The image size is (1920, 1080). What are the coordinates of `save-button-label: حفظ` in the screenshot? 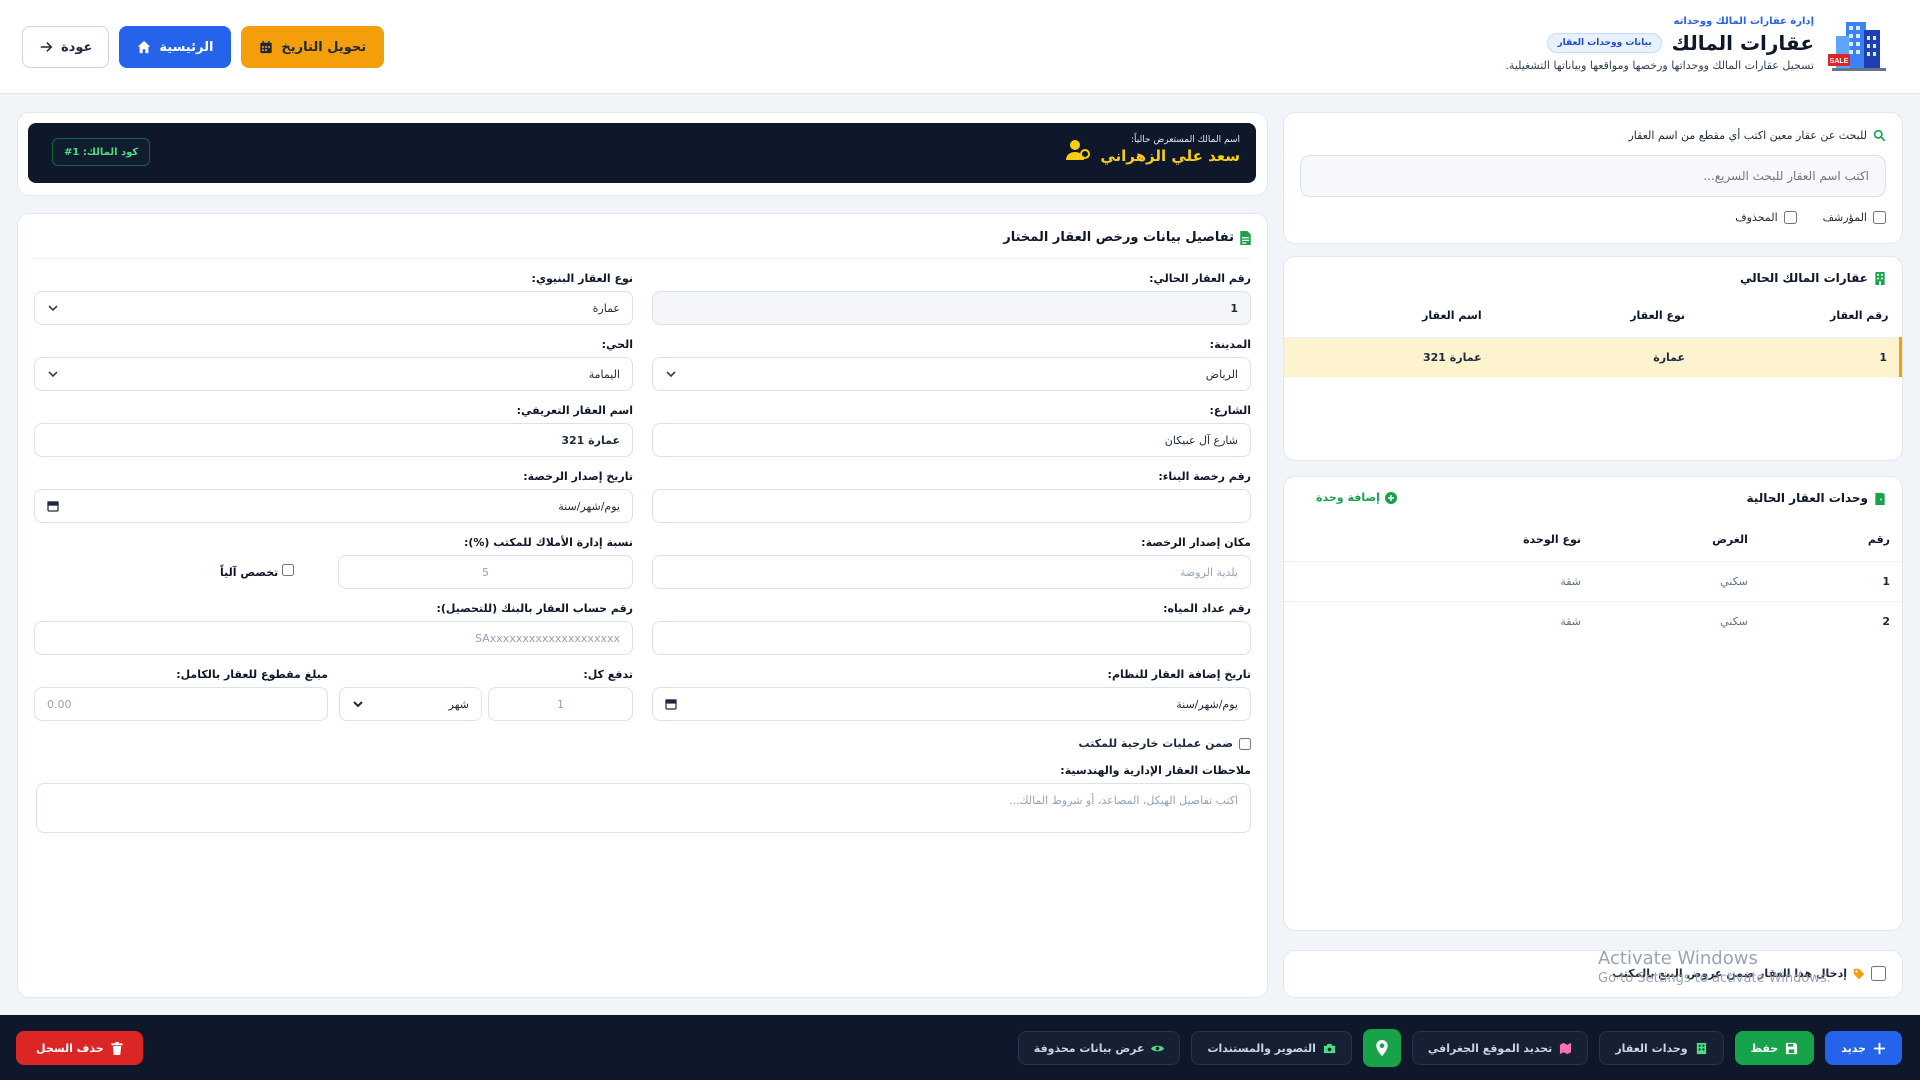 It's located at (1764, 1048).